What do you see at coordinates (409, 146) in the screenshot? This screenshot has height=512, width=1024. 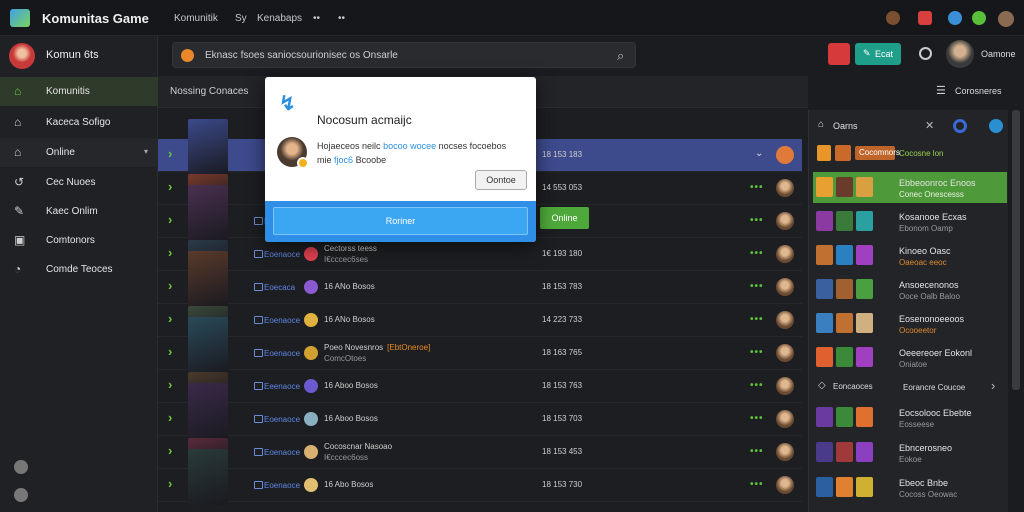 I see `modal-link: bocoo wocee` at bounding box center [409, 146].